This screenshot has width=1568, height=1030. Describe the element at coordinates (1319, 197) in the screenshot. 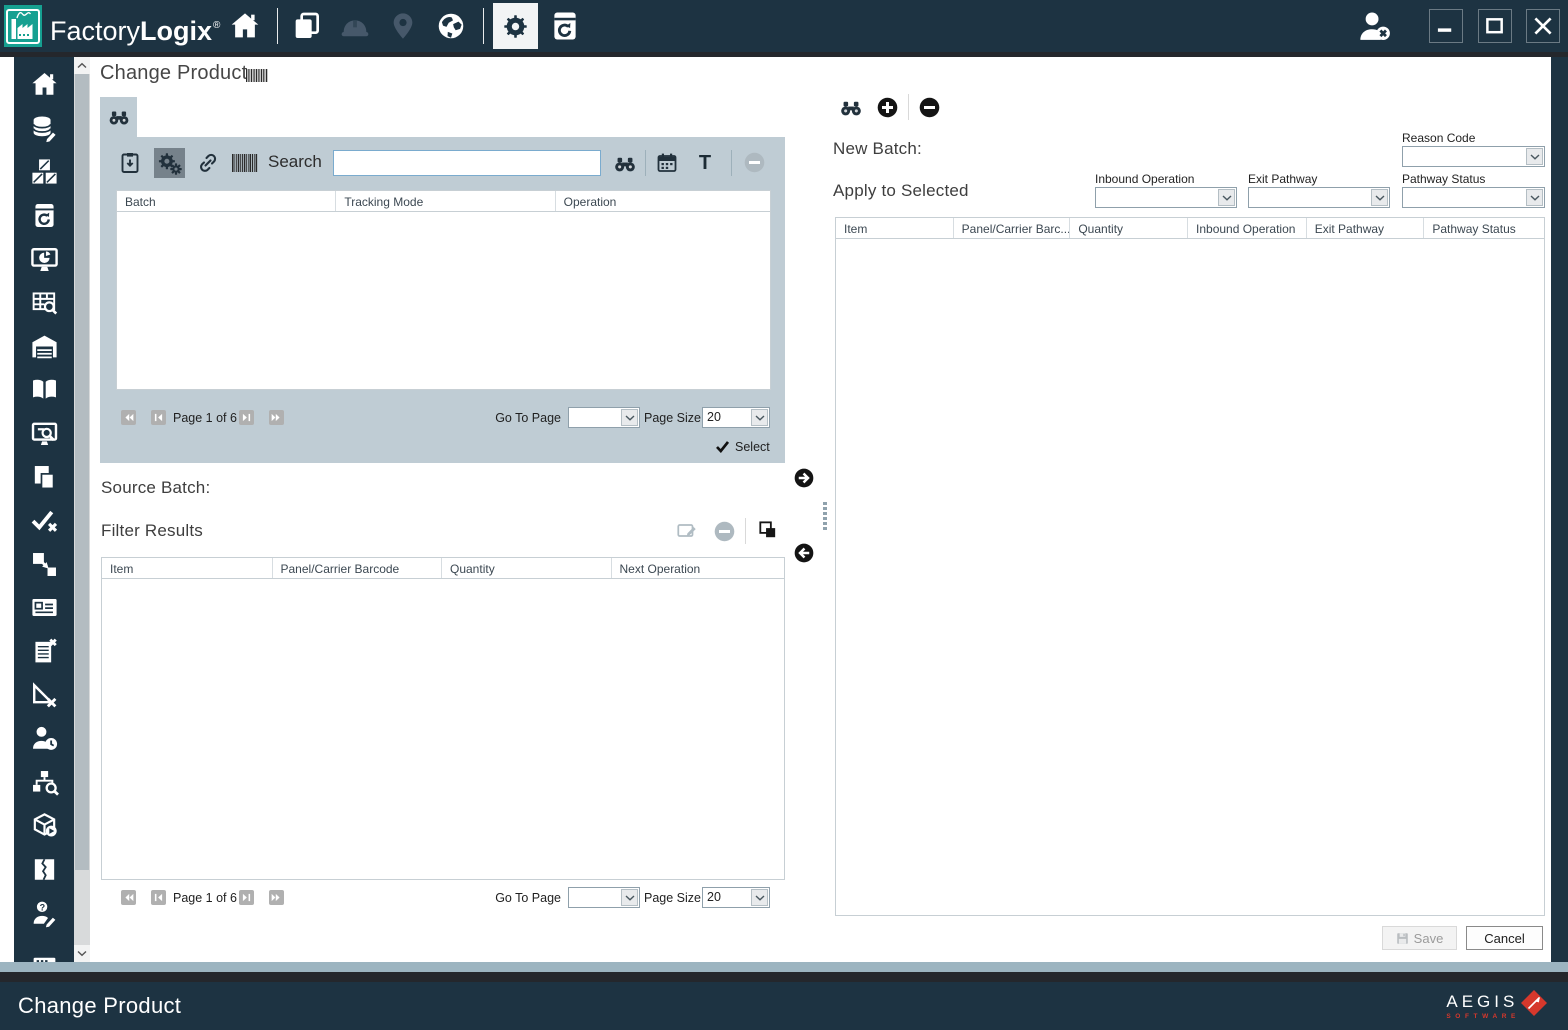

I see `exit-pathway-select` at that location.